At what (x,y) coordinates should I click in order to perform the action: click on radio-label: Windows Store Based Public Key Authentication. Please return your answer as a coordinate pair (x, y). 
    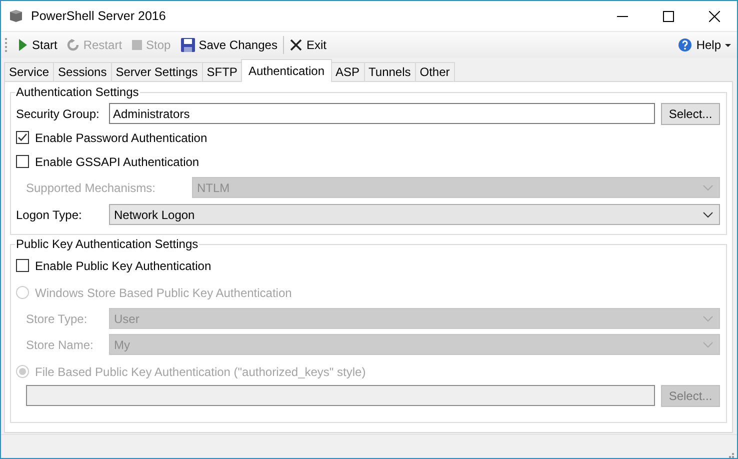
    Looking at the image, I should click on (163, 293).